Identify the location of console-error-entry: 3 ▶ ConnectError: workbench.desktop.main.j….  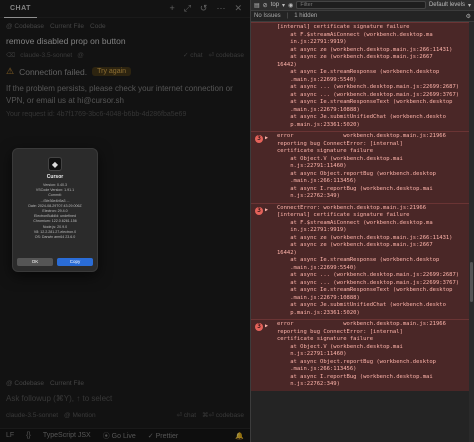
(362, 260).